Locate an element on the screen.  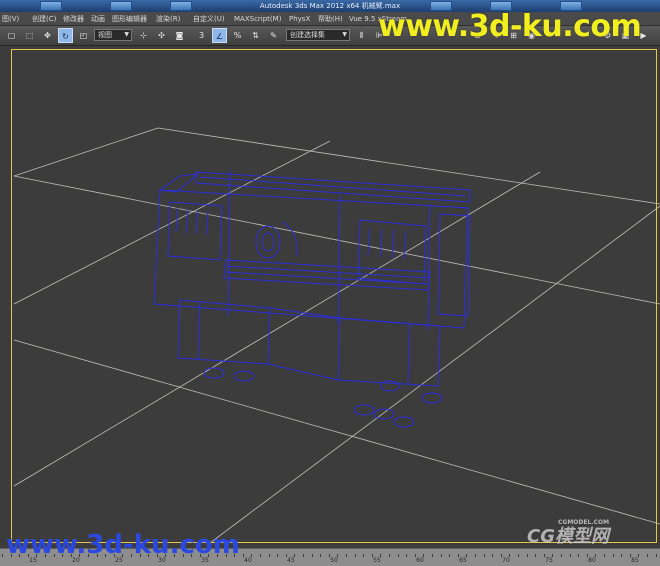
move-icon: ✥ is located at coordinates (47, 35).